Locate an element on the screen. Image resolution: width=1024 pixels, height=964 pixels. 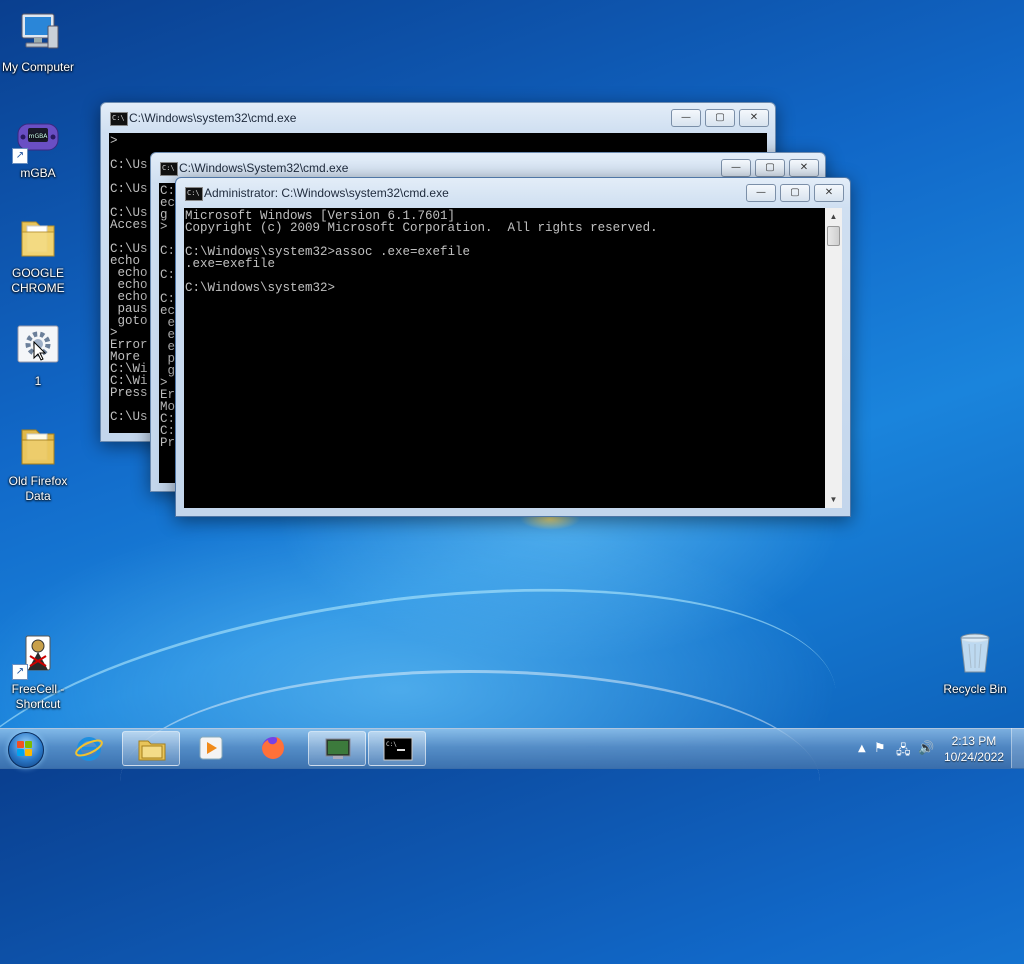
internet-explorer-icon is located at coordinates (89, 749).